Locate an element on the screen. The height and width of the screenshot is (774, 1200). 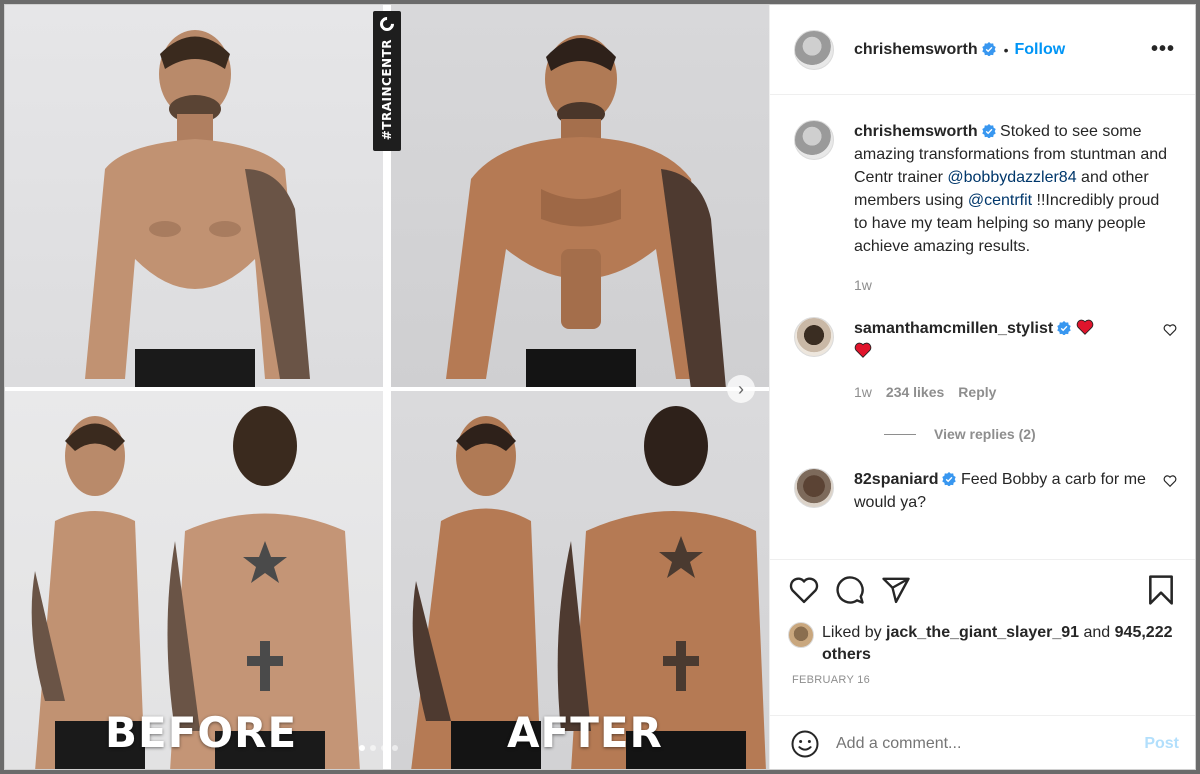
comment-input is located at coordinates (990, 743).